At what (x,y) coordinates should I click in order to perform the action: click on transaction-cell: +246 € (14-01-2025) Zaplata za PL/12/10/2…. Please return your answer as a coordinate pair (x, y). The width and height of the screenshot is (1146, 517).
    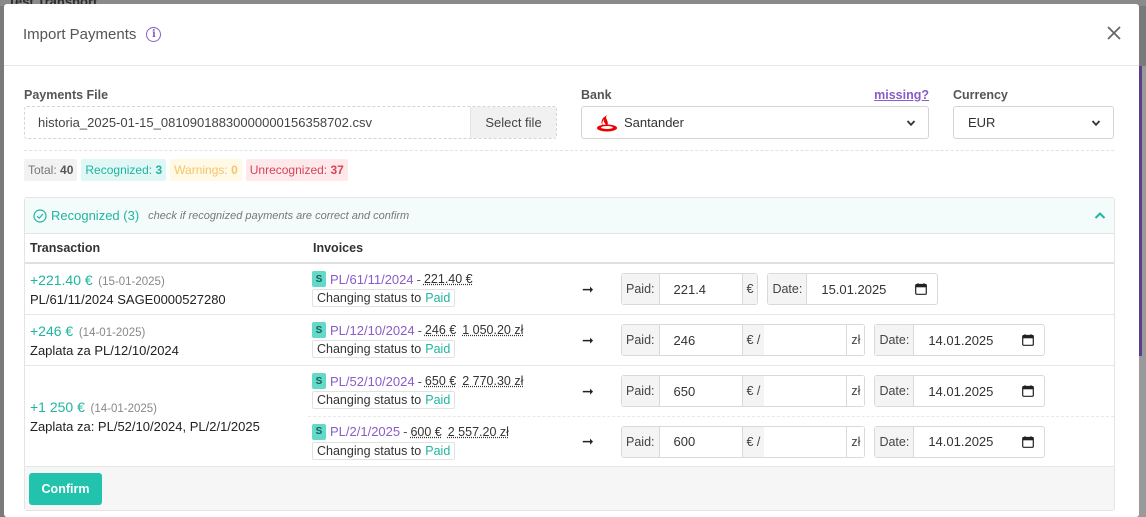
    Looking at the image, I should click on (166, 340).